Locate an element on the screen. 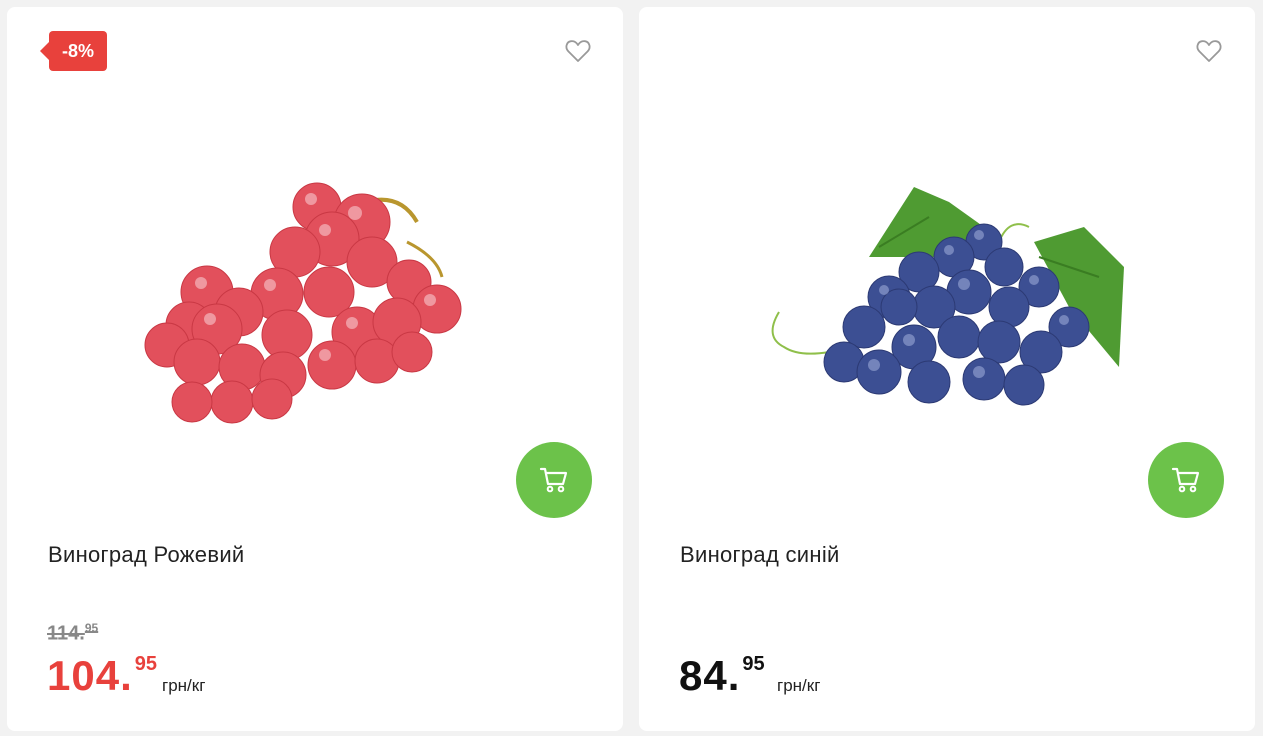 The height and width of the screenshot is (736, 1263). current-price: 84. 95 is located at coordinates (722, 675).